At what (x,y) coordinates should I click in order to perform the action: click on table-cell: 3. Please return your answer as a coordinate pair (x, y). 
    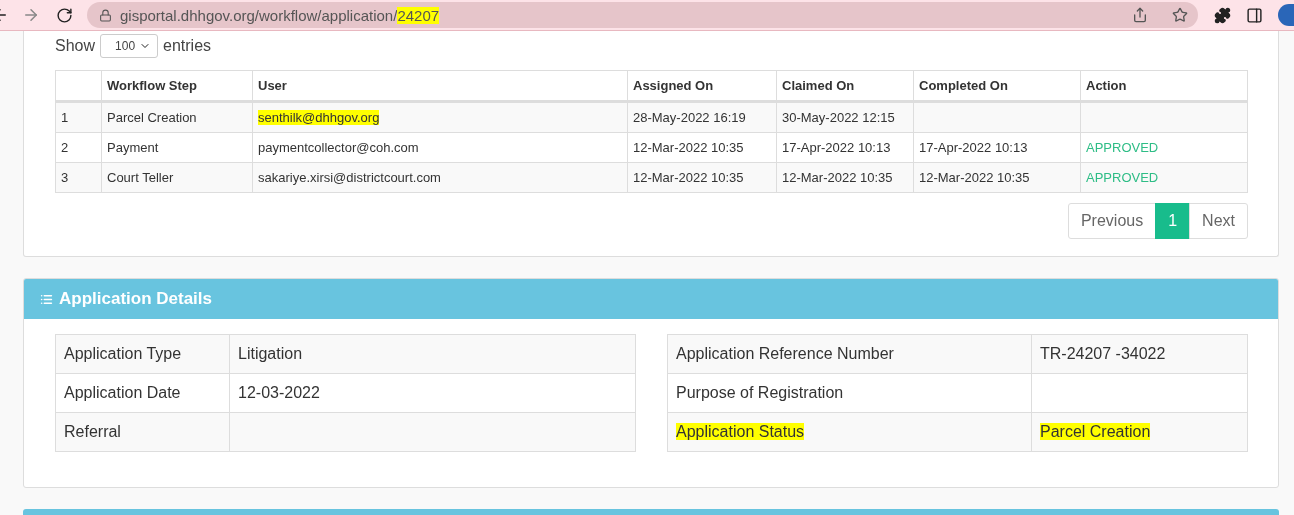
    Looking at the image, I should click on (78, 177).